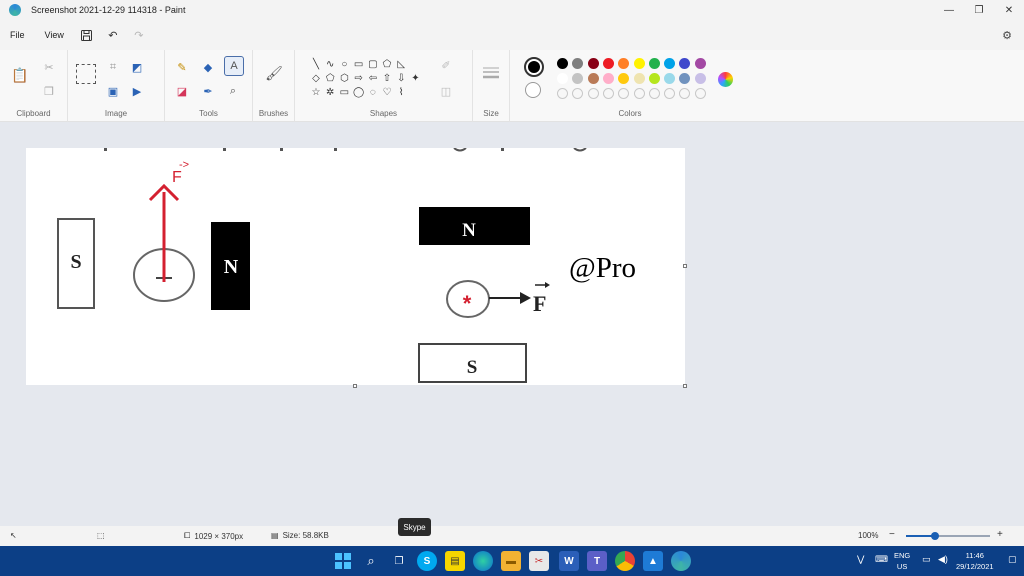  I want to click on language-indicator: ENG US, so click(902, 561).